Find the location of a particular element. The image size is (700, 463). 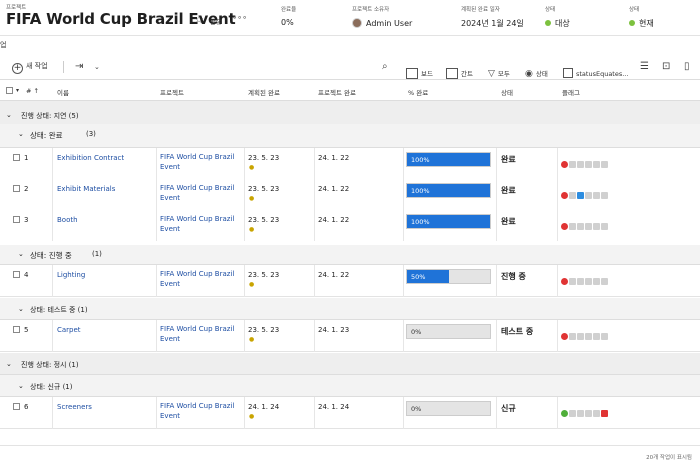

settings-icon: ⊡ is located at coordinates (666, 66).